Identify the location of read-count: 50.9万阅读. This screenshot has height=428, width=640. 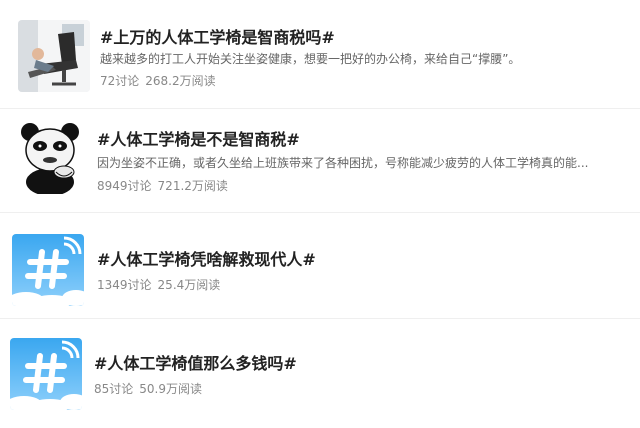
(171, 389).